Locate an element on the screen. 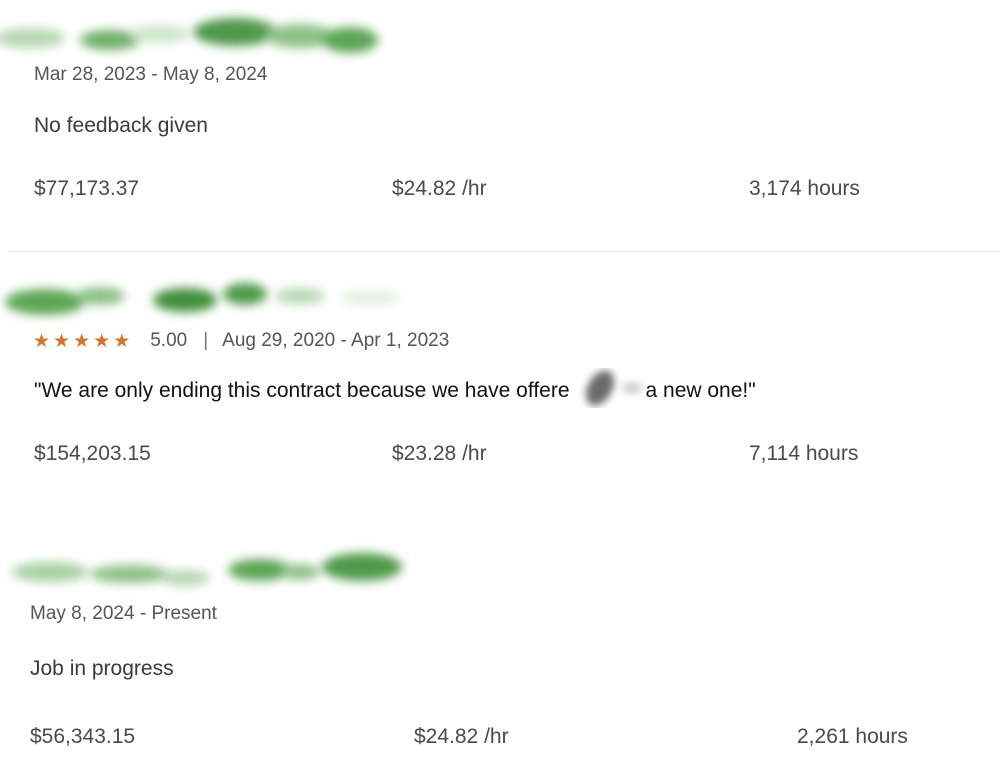 This screenshot has height=781, width=1000. rating-stars: ★ ★ ★ ★ ★ is located at coordinates (81, 341).